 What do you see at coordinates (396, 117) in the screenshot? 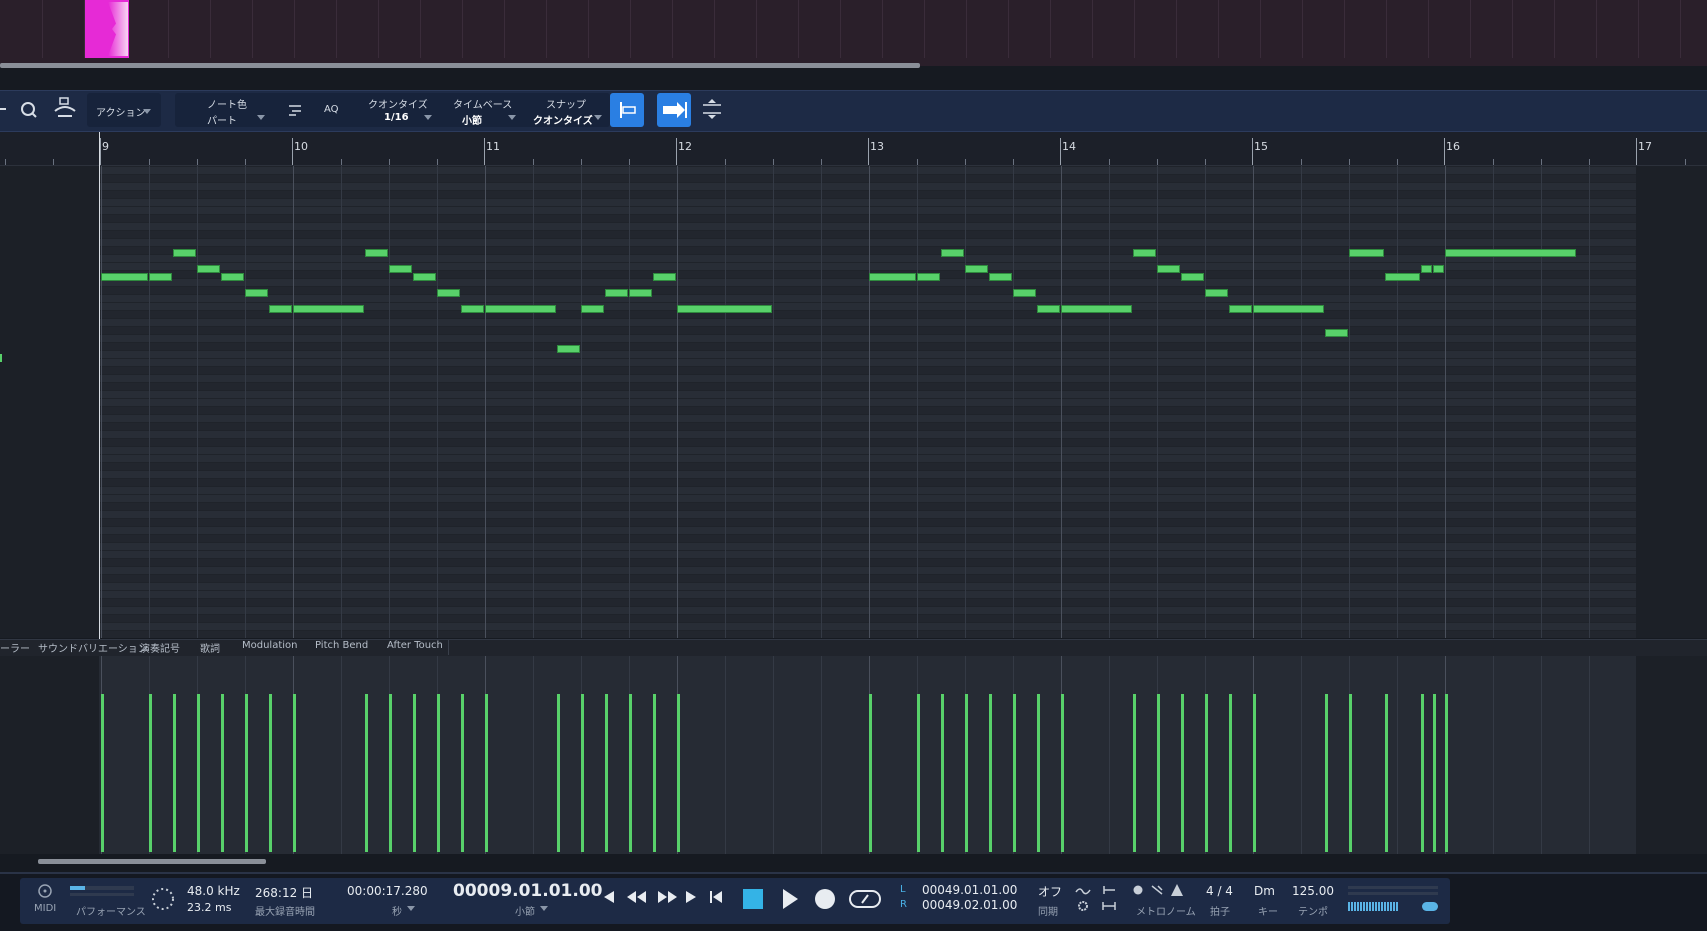
I see `quantize-value: 1/16` at bounding box center [396, 117].